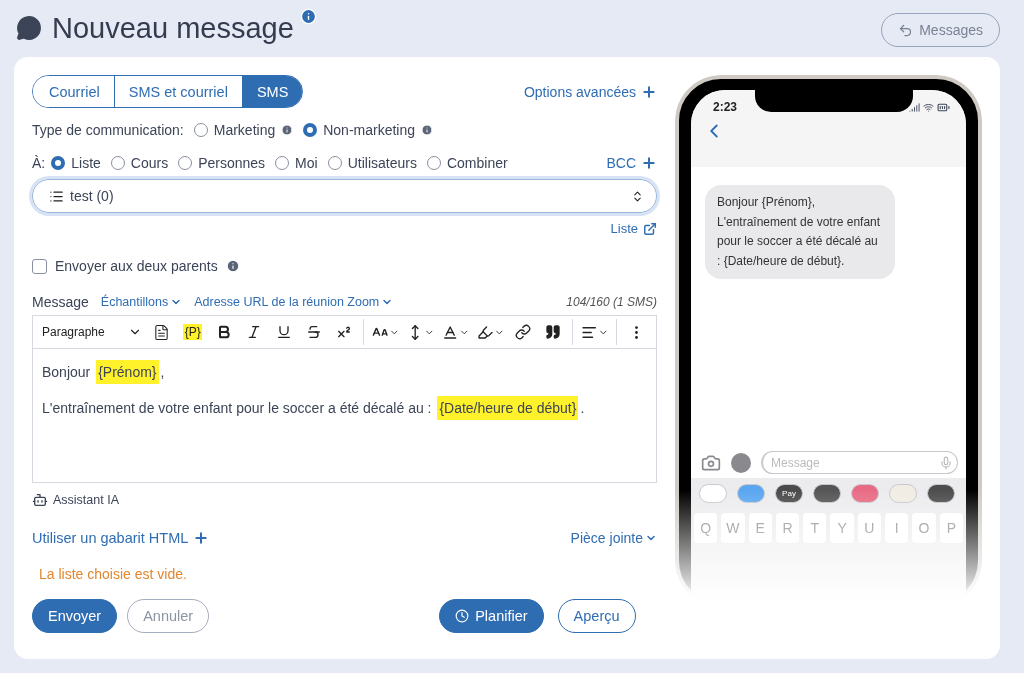  What do you see at coordinates (368, 130) in the screenshot?
I see `radio-option: Non-marketing` at bounding box center [368, 130].